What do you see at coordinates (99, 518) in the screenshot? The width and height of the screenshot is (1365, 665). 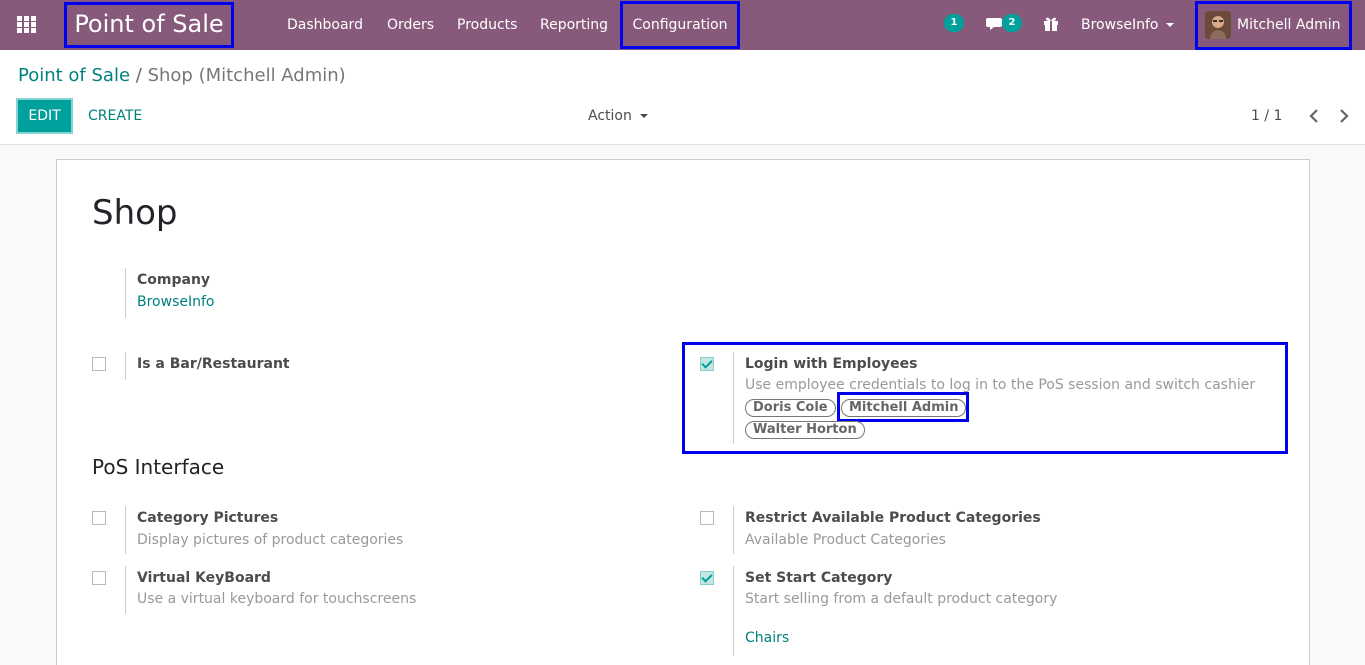 I see `category-pictures-checkbox` at bounding box center [99, 518].